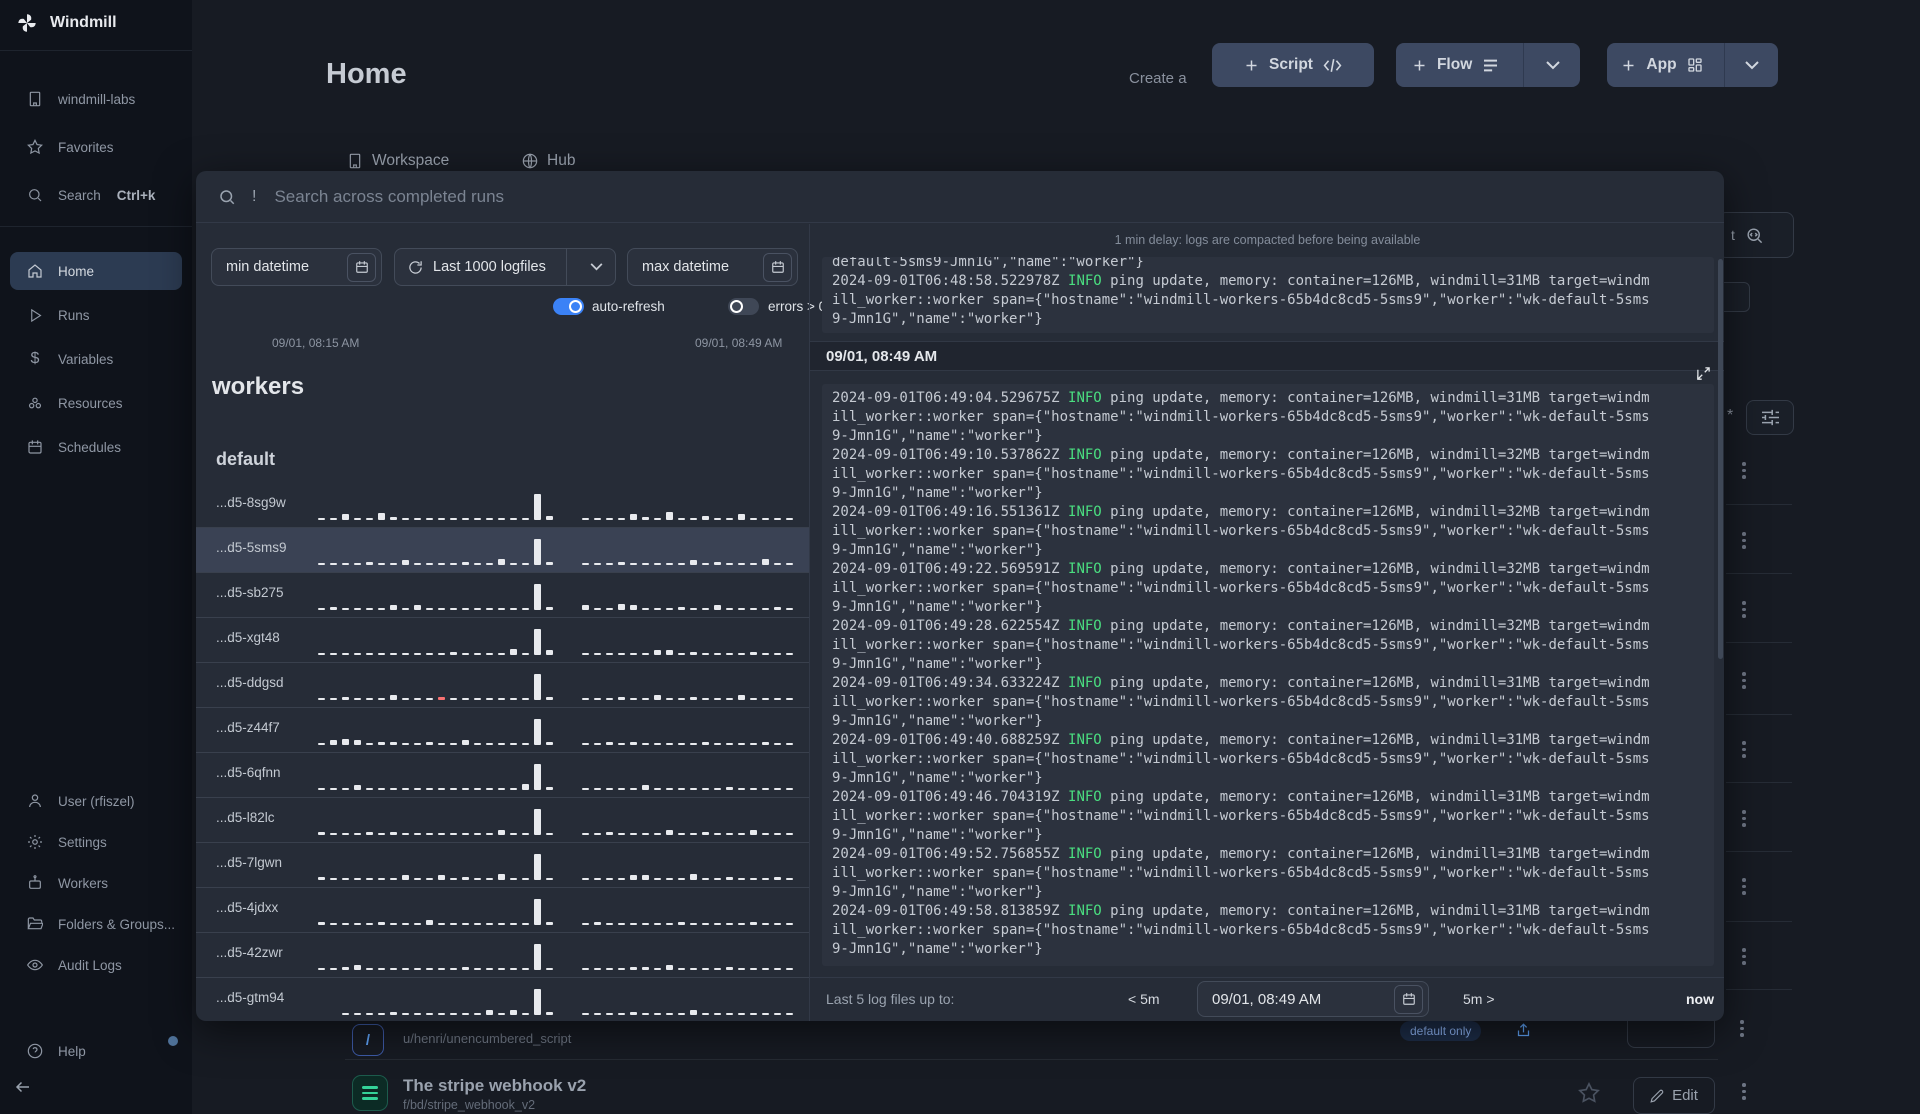  Describe the element at coordinates (1313, 999) in the screenshot. I see `log-datetime-picker: 09/01, 08:49 AM` at that location.